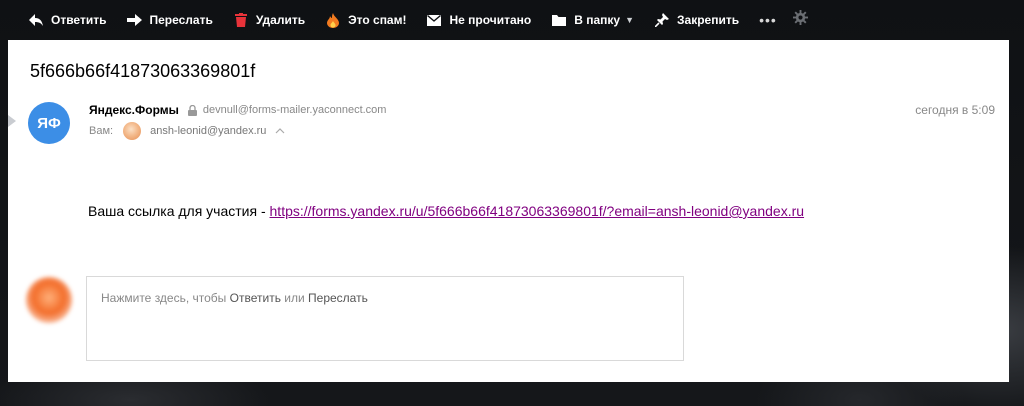 This screenshot has width=1024, height=406. Describe the element at coordinates (179, 211) in the screenshot. I see `body-prefix: Ваша ссылка для участия -` at that location.